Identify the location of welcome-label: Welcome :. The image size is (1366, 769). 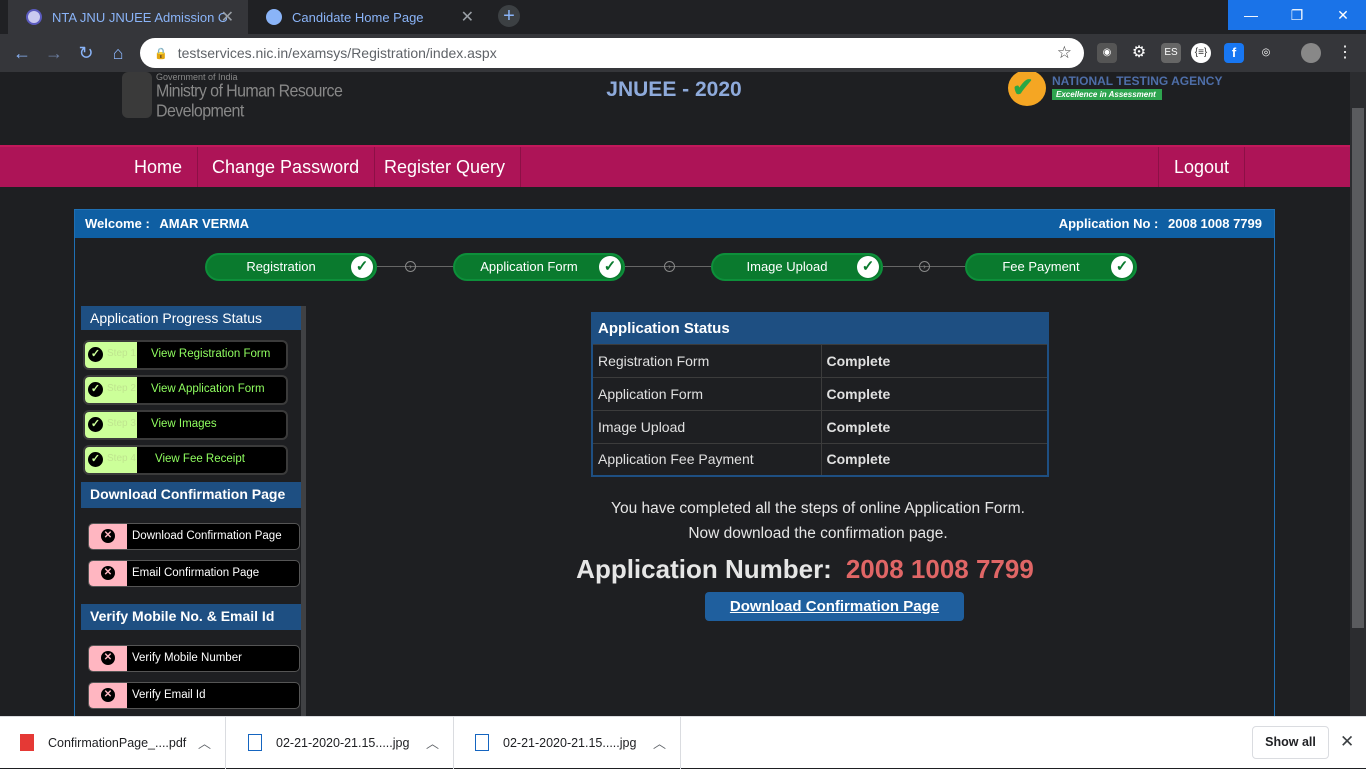
(117, 223).